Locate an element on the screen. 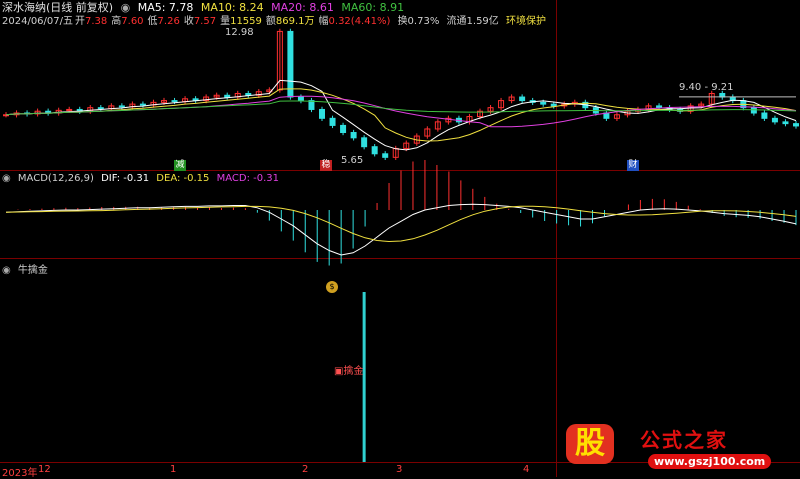 Image resolution: width=800 pixels, height=479 pixels. dif-line is located at coordinates (401, 229).